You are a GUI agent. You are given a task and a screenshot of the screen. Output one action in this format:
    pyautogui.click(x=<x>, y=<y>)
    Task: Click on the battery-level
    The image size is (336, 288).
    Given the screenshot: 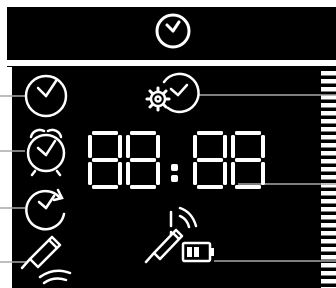 What is the action you would take?
    pyautogui.click(x=196, y=252)
    